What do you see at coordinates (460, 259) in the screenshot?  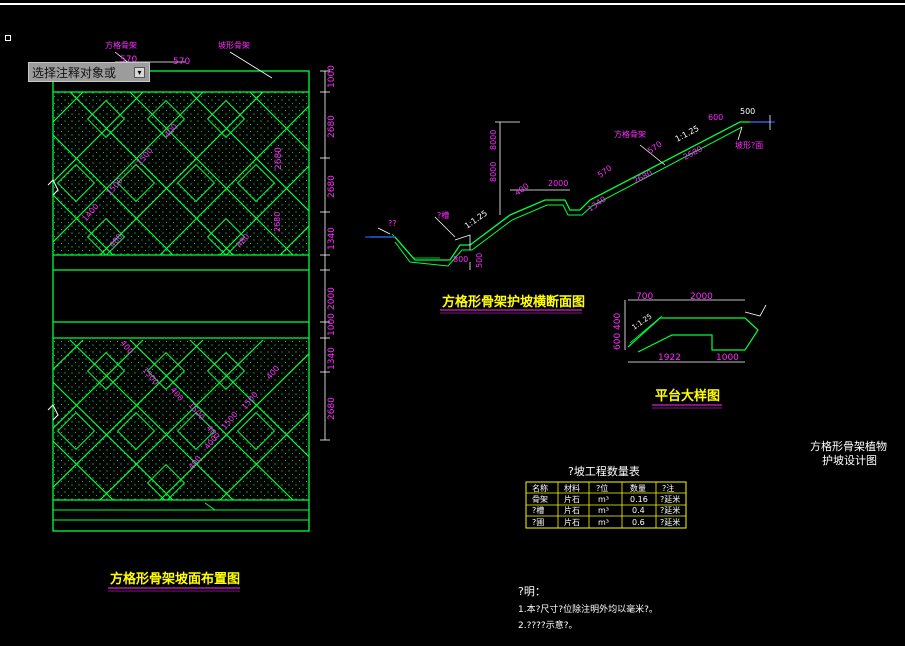 I see `section-dim-4: 800` at bounding box center [460, 259].